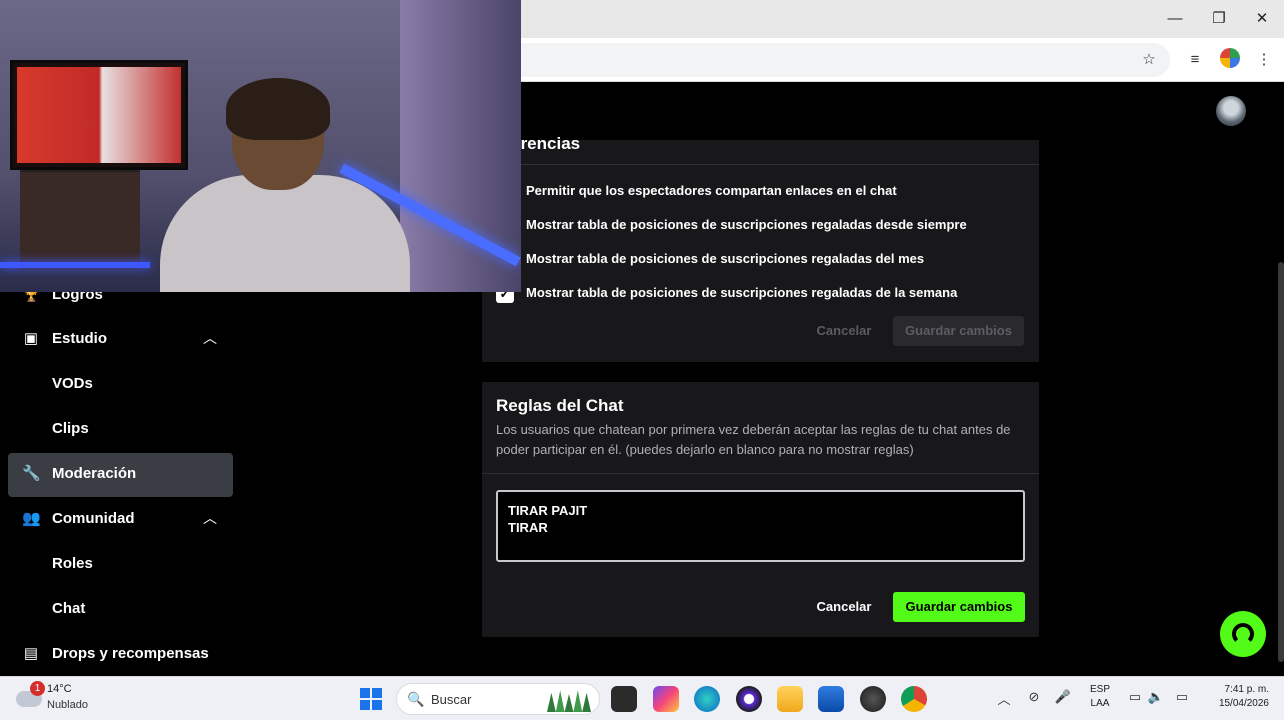  Describe the element at coordinates (93, 518) in the screenshot. I see `sidebar-item-label: Comunidad` at that location.